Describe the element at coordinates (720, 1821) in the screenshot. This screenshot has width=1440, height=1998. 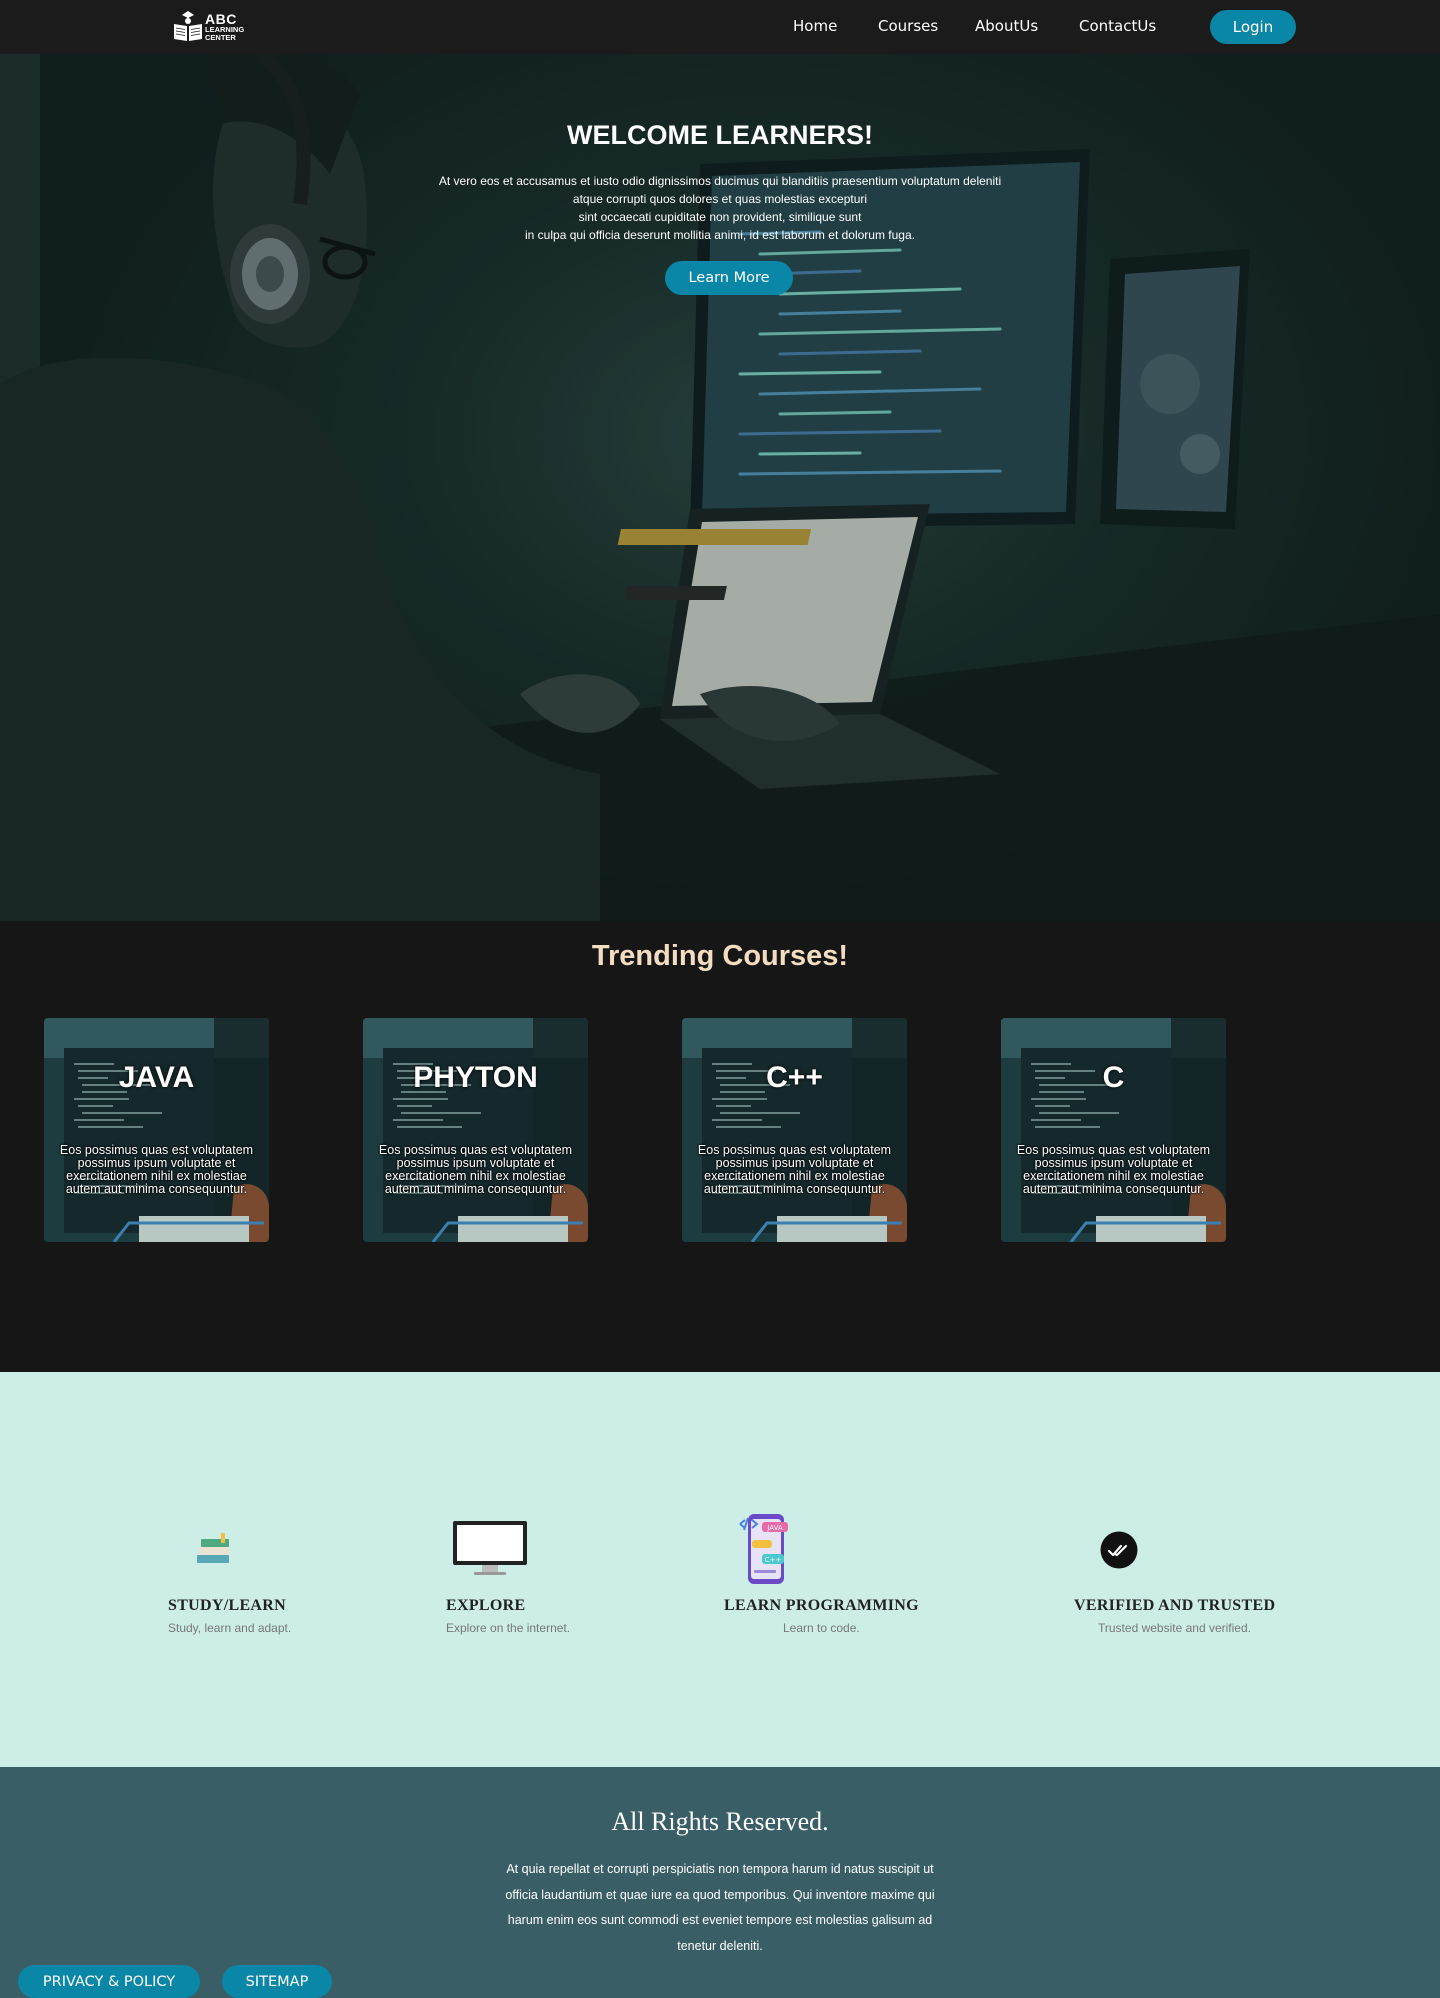
I see `footer-title: All Rights Reserved.` at that location.